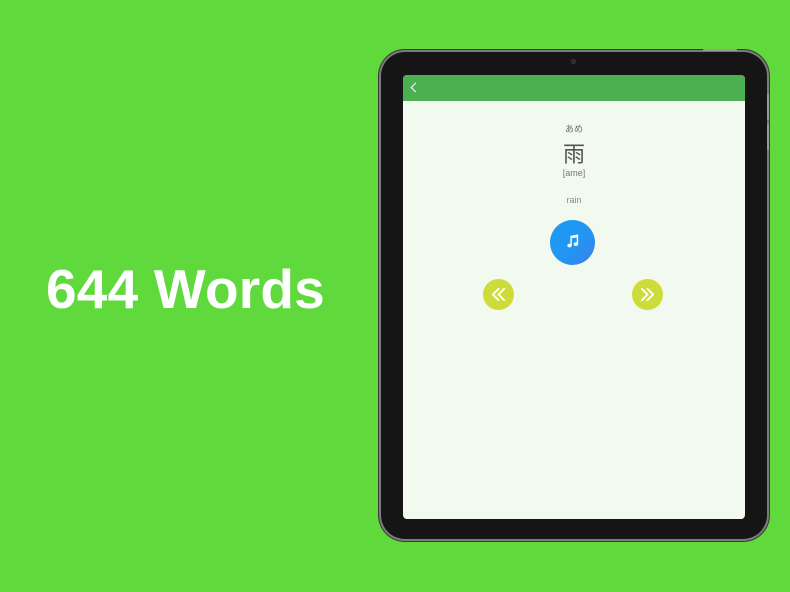 This screenshot has width=790, height=592. Describe the element at coordinates (574, 173) in the screenshot. I see `word-romaji: [ame]` at that location.